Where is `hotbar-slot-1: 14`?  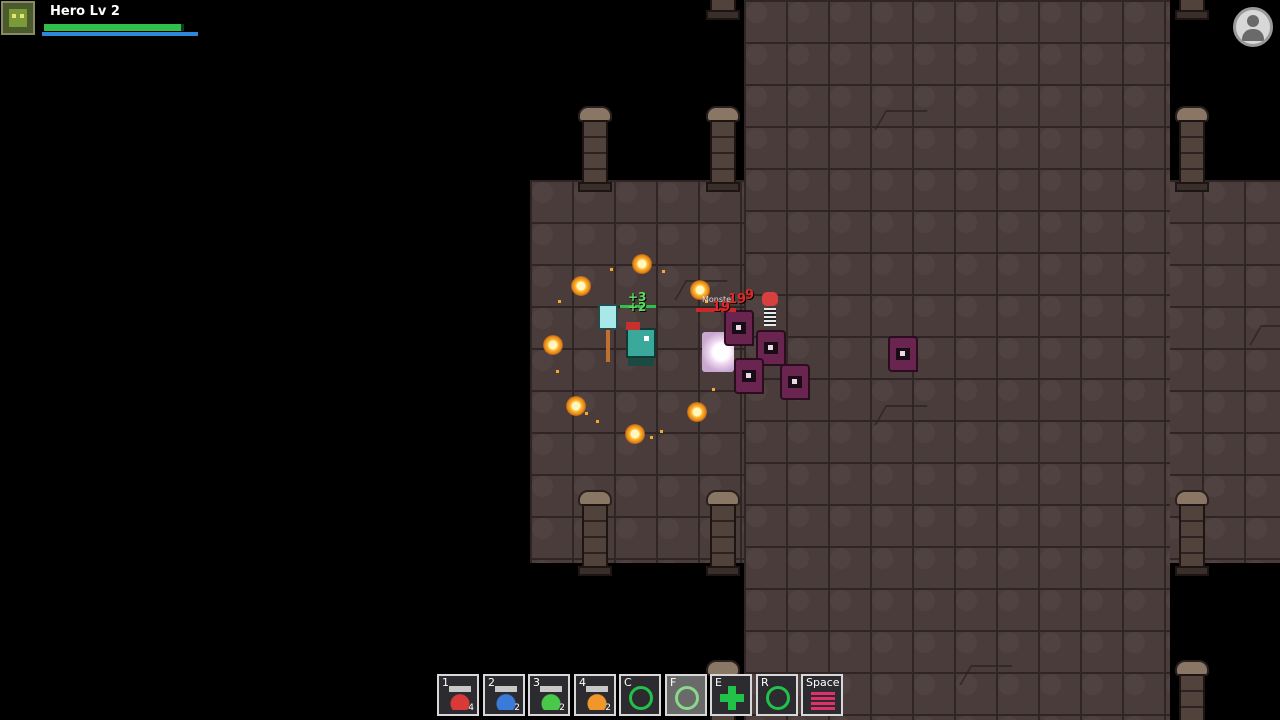
hotbar-slot-1: 14 is located at coordinates (458, 695).